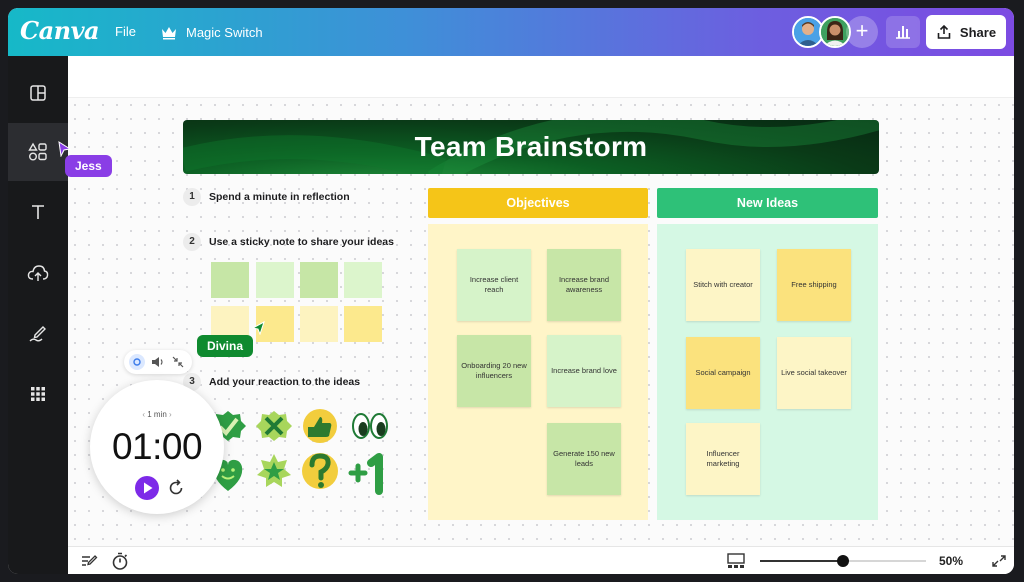  Describe the element at coordinates (178, 362) in the screenshot. I see `collapse-icon` at that location.